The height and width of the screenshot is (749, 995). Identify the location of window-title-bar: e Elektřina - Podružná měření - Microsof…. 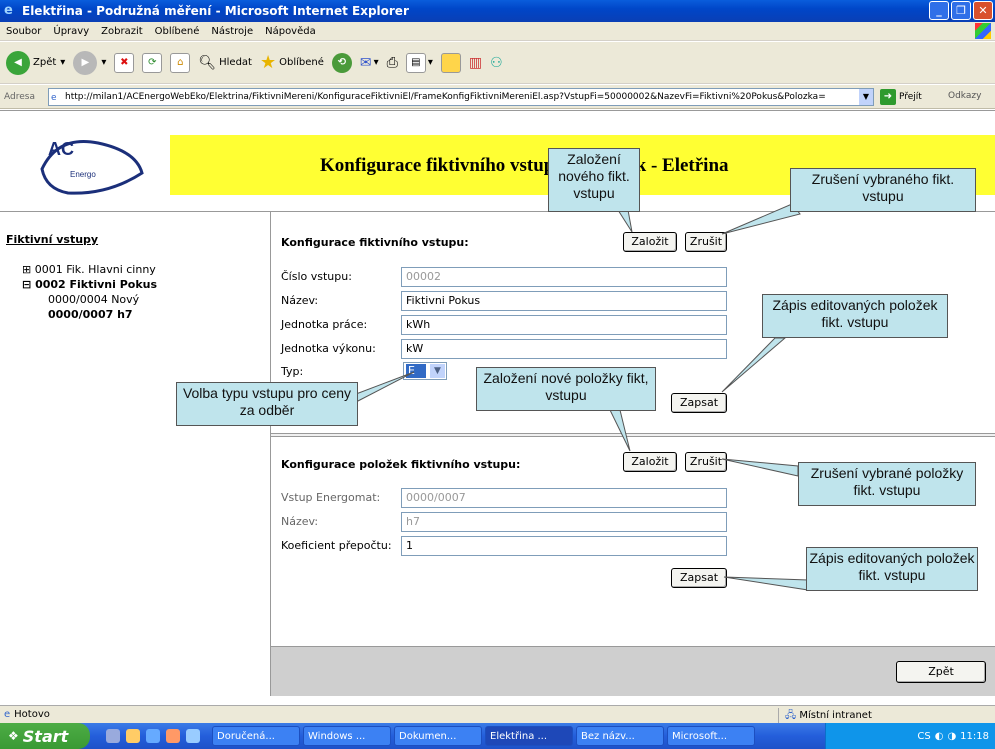
(497, 11).